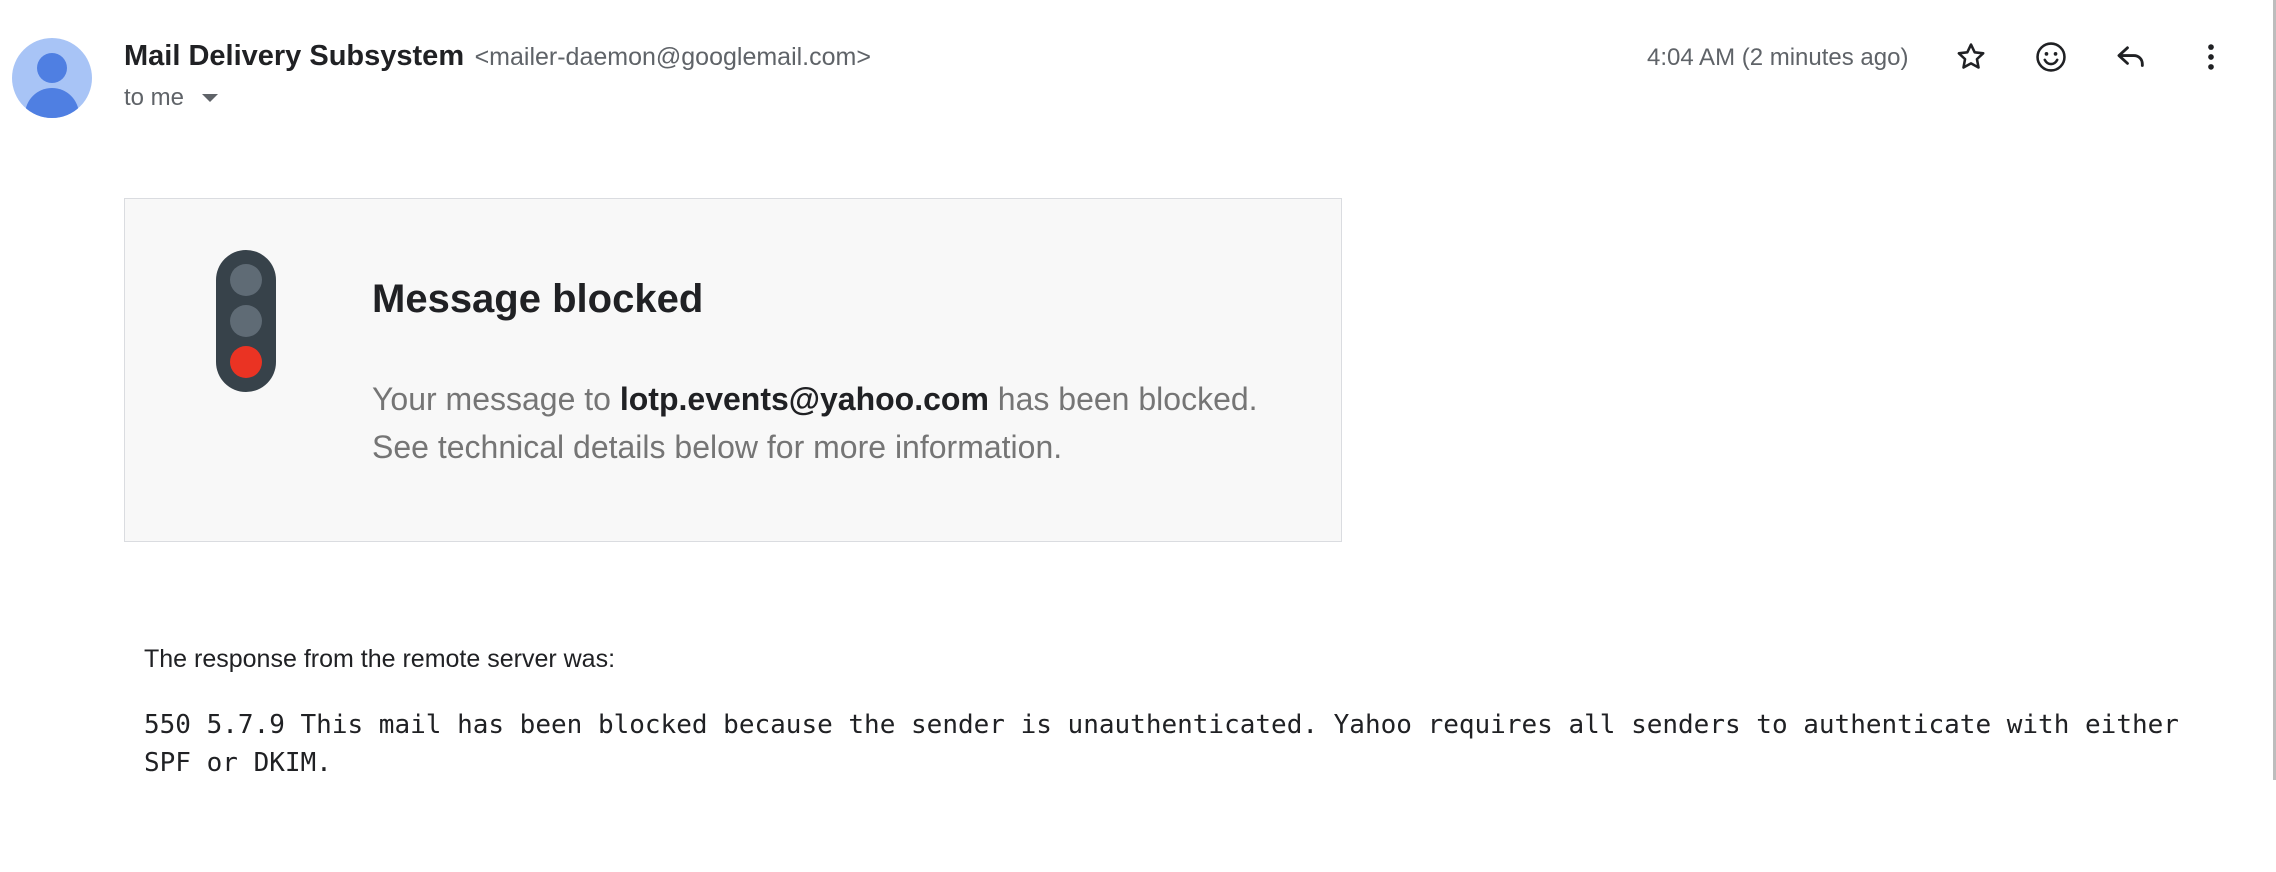 This screenshot has width=2276, height=872. I want to click on chevron-down-icon, so click(210, 98).